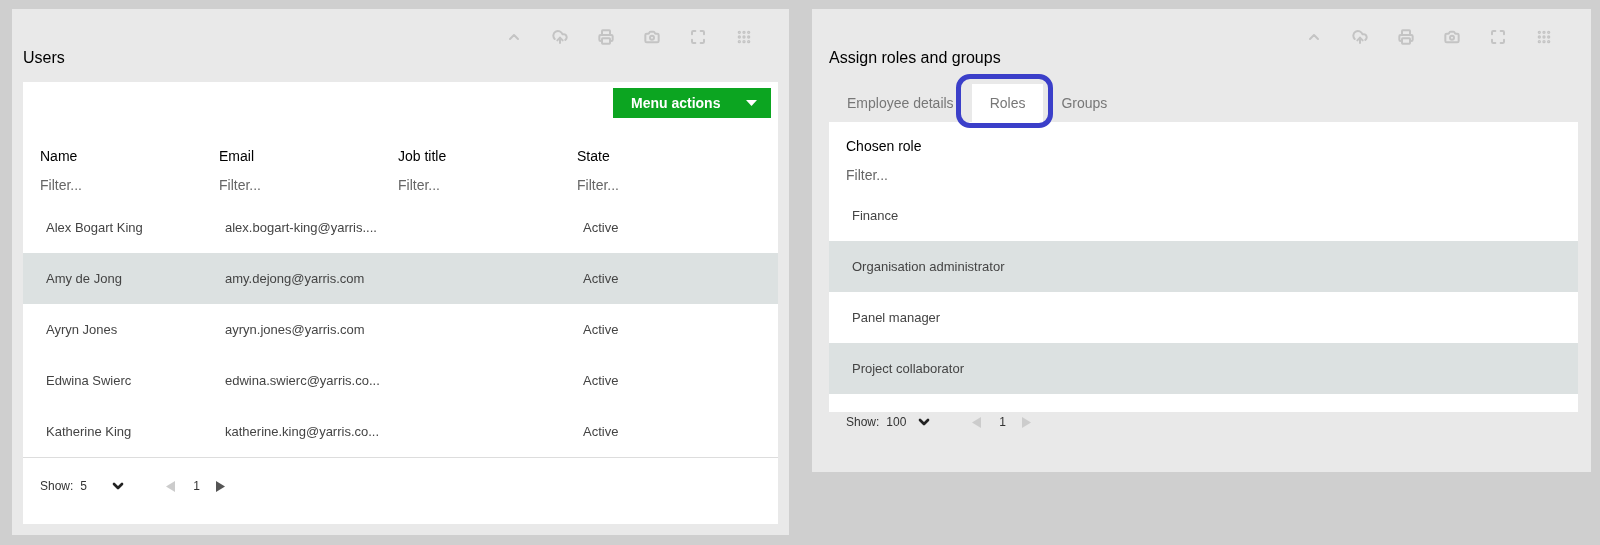 The image size is (1600, 545). What do you see at coordinates (84, 278) in the screenshot?
I see `table-cell-text: Amy de Jong` at bounding box center [84, 278].